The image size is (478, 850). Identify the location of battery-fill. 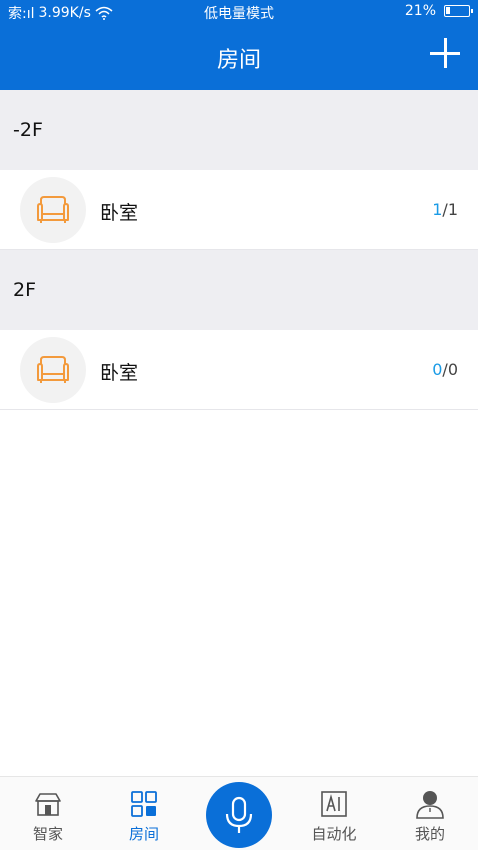
(448, 10).